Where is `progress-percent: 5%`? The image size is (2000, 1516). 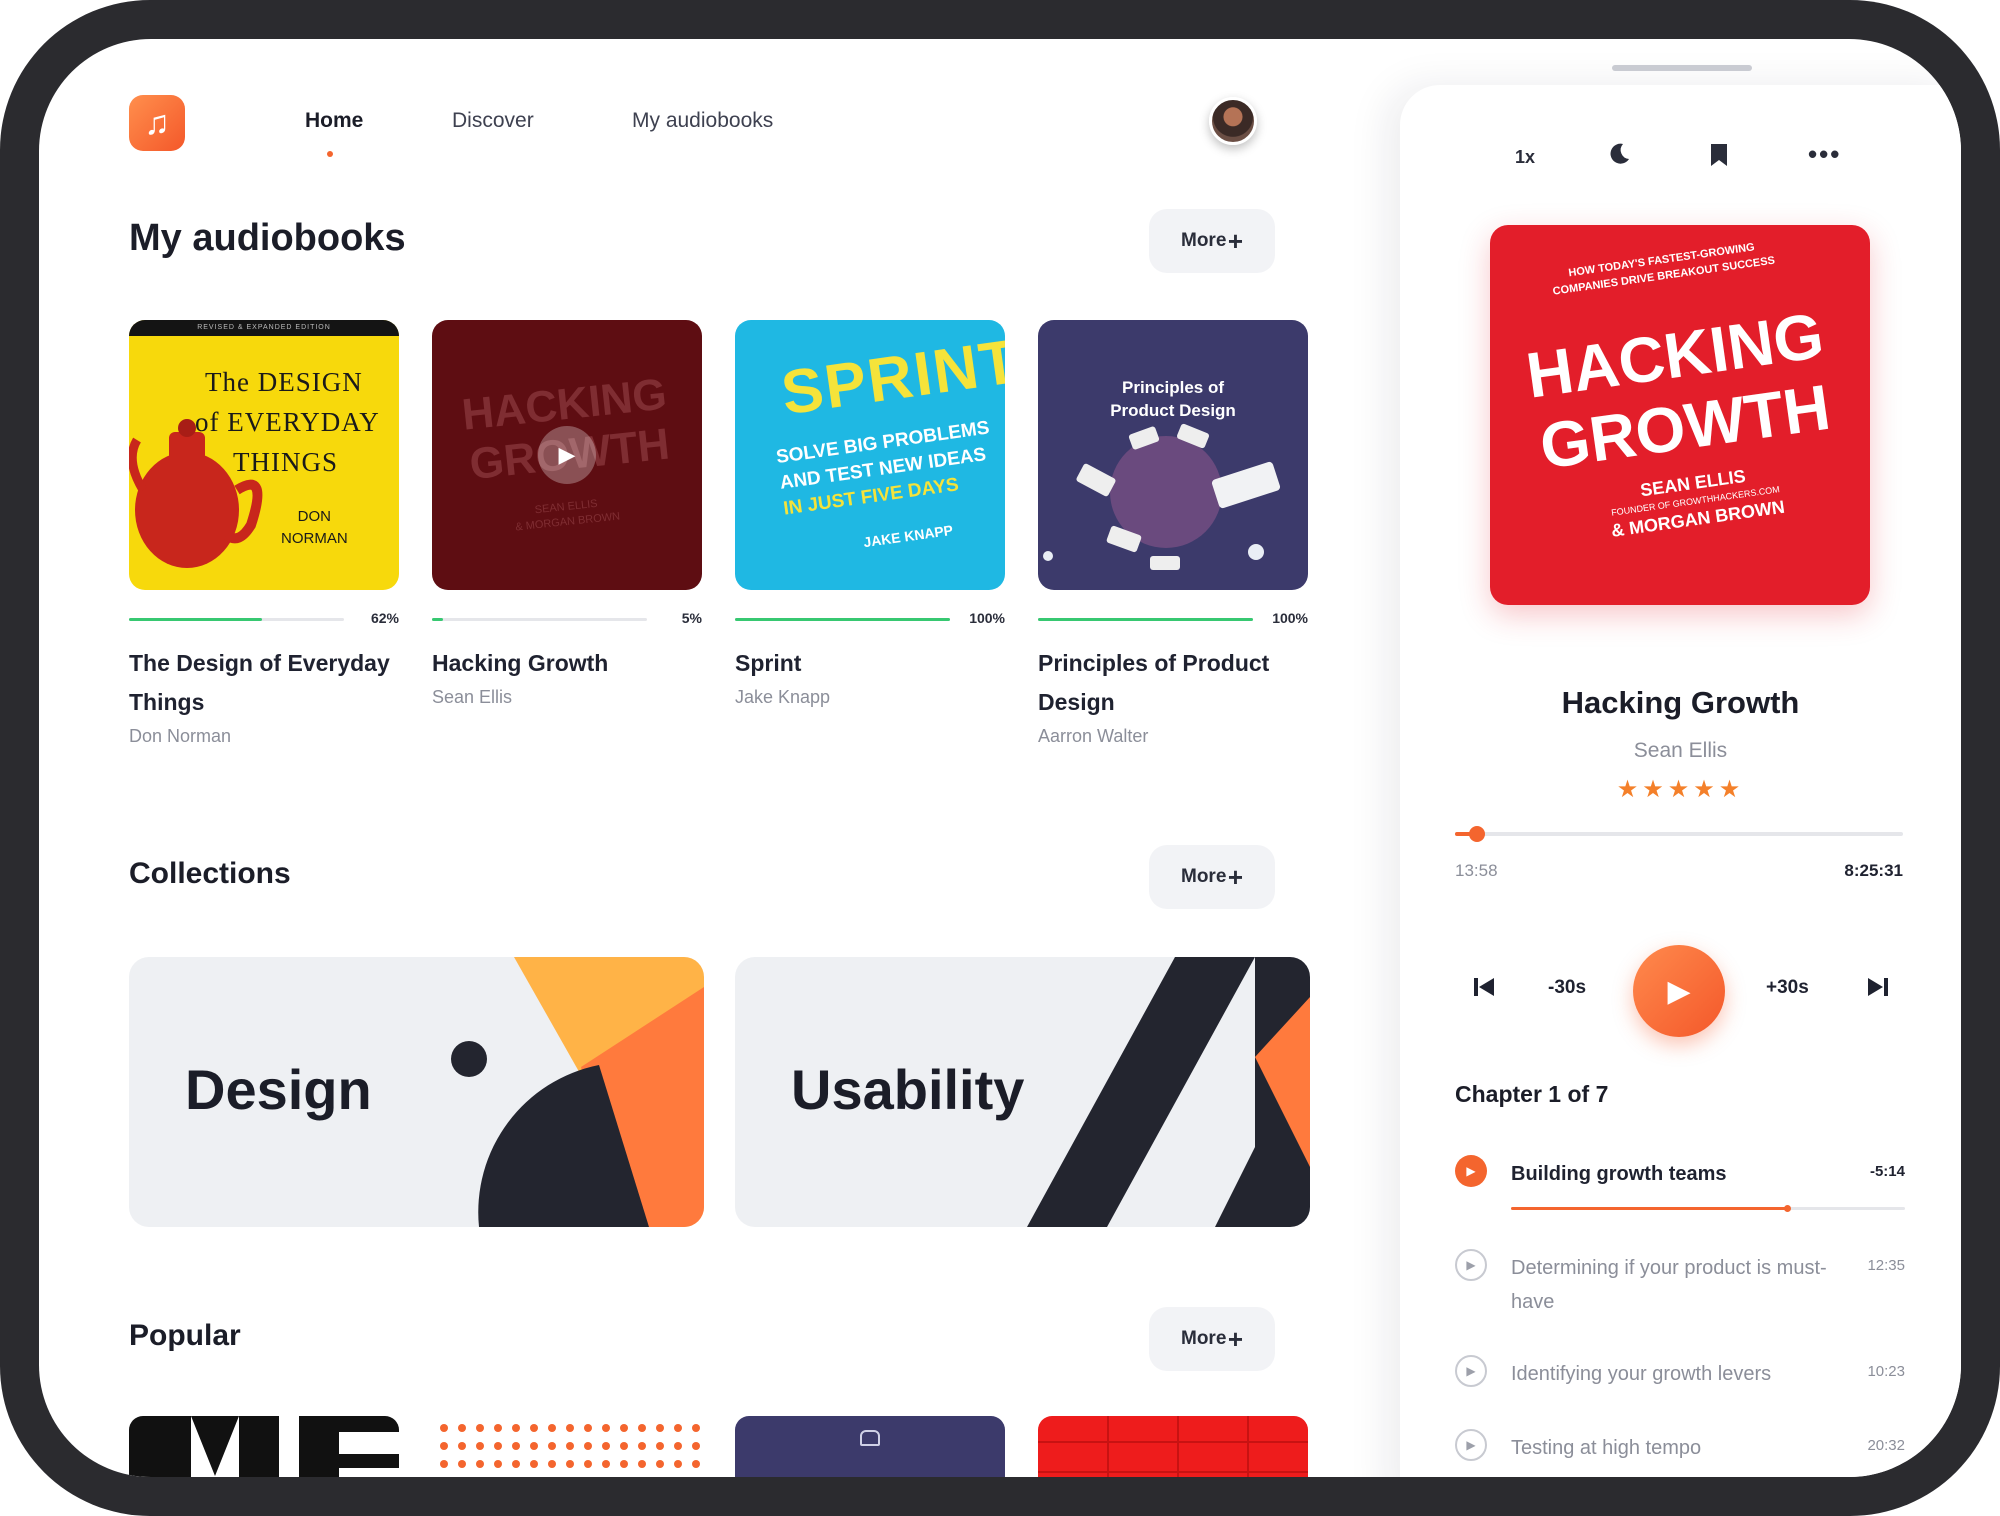
progress-percent: 5% is located at coordinates (691, 618).